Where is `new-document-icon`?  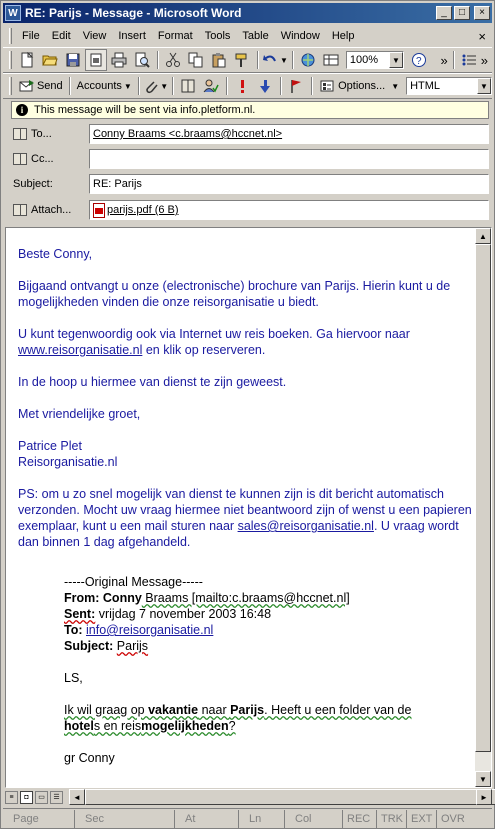
new-document-icon is located at coordinates (27, 60).